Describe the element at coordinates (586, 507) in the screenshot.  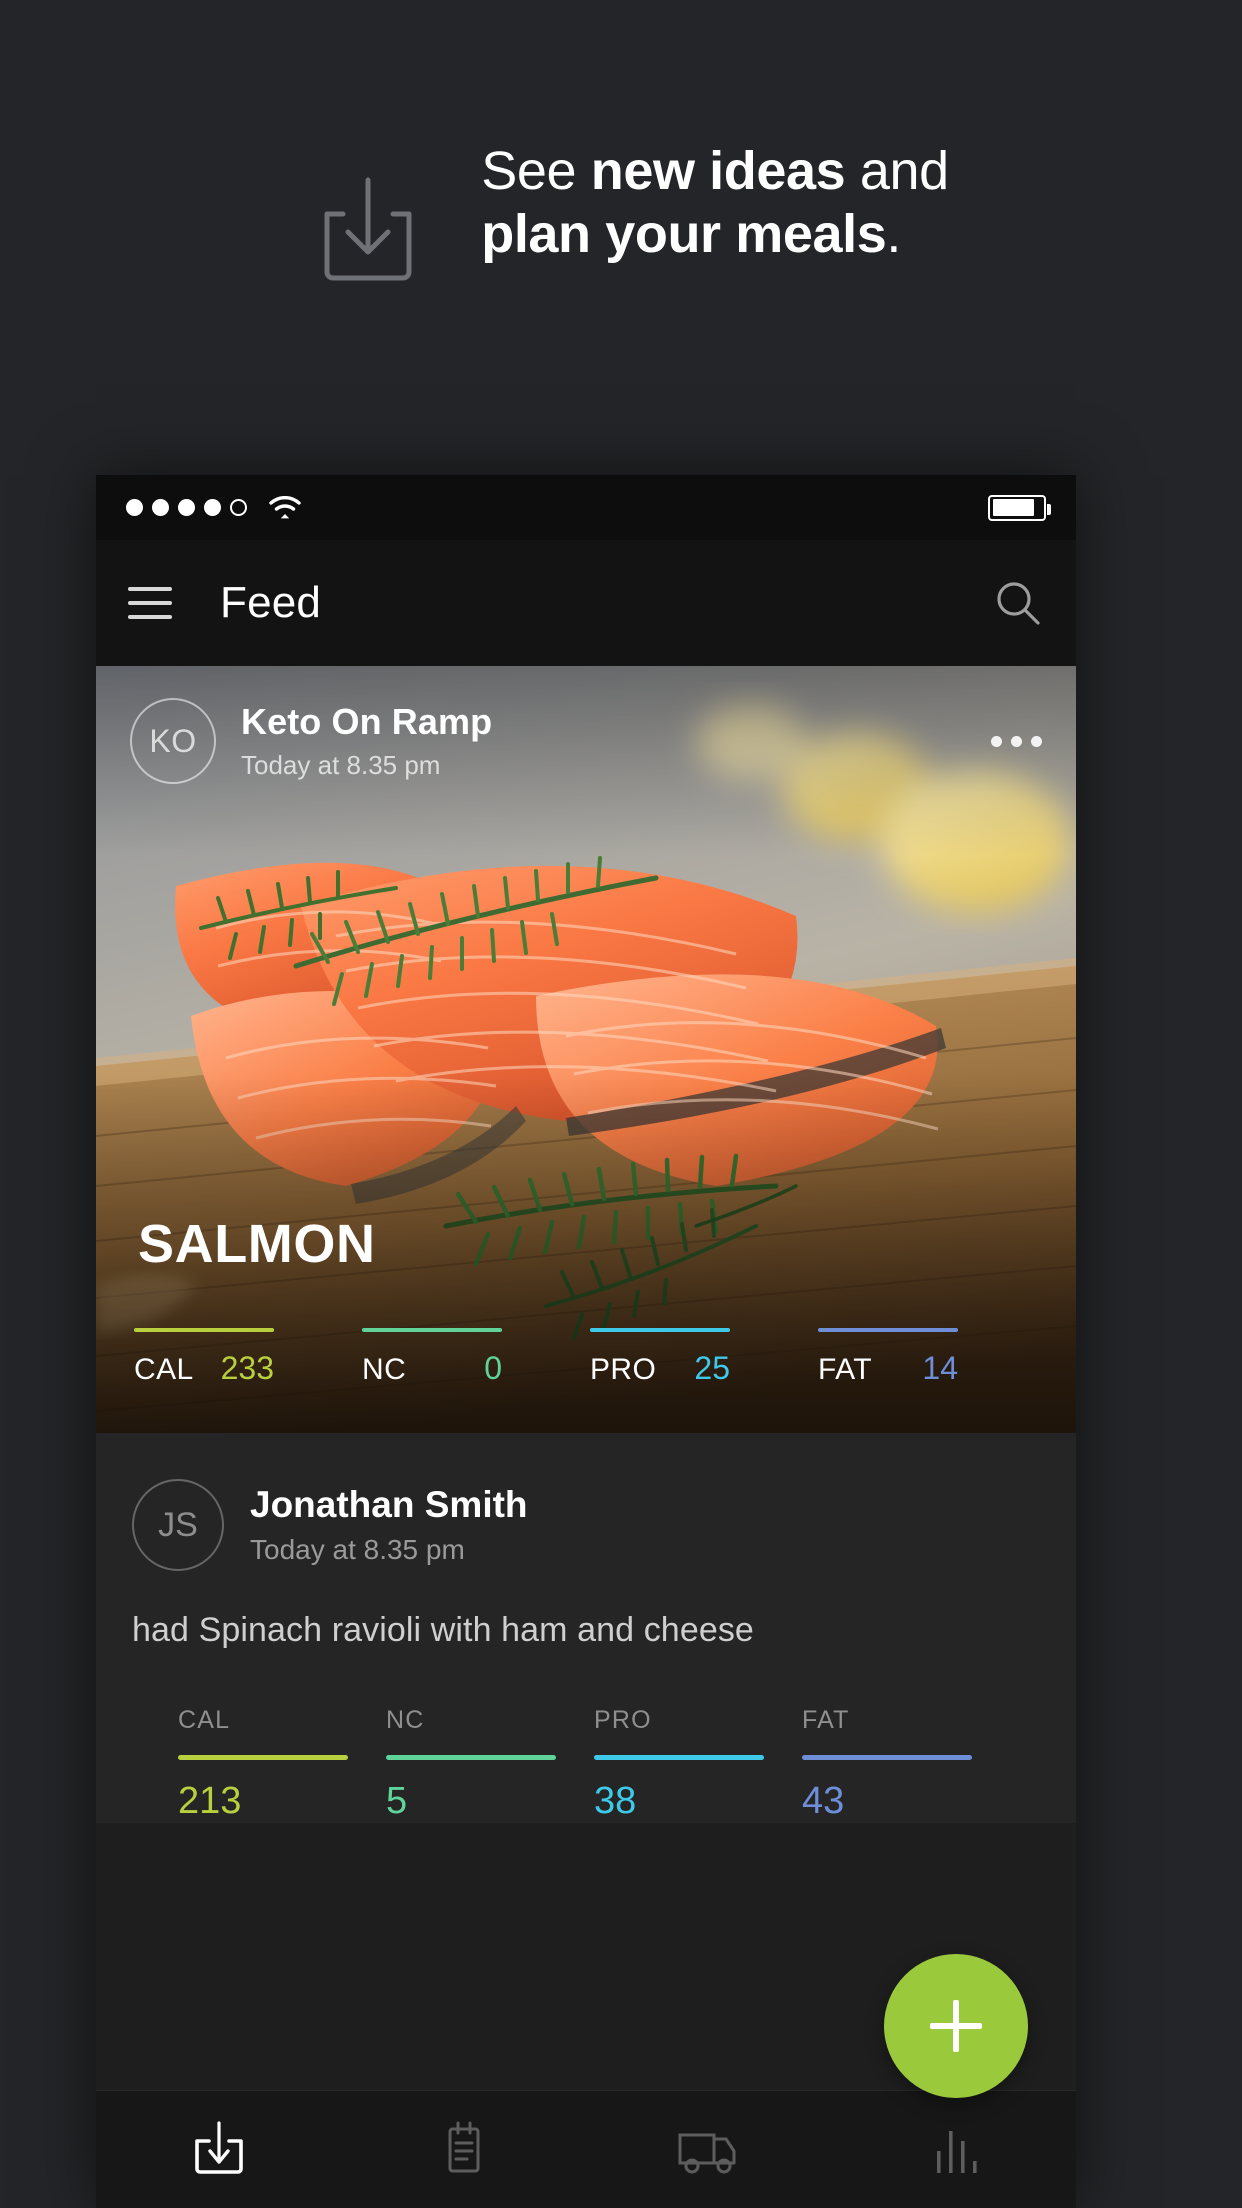
I see `status-bar` at that location.